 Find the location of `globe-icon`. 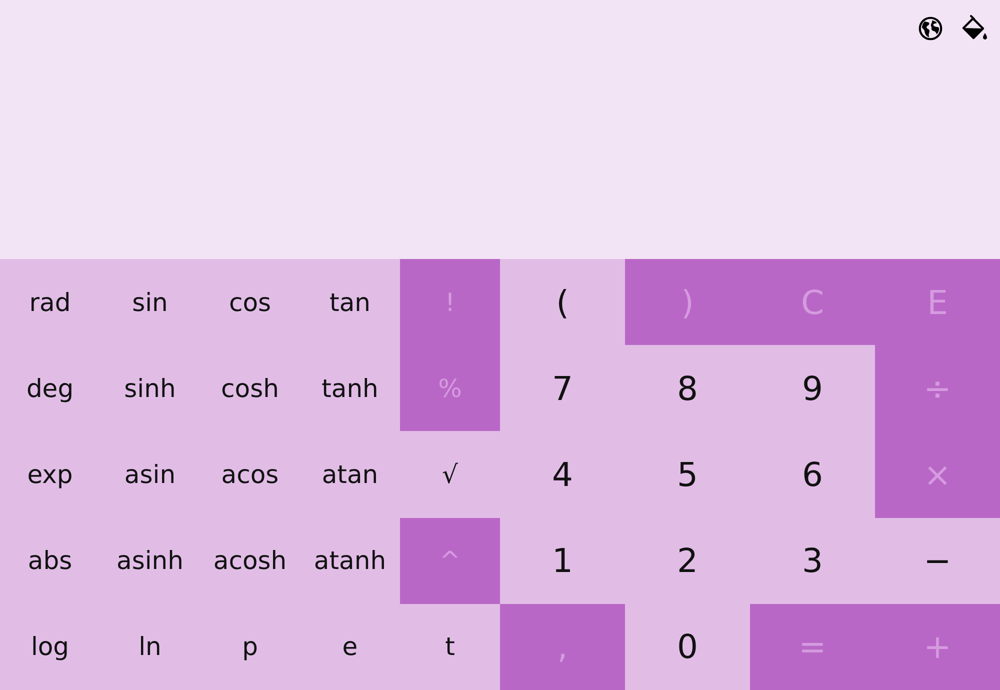

globe-icon is located at coordinates (930, 28).